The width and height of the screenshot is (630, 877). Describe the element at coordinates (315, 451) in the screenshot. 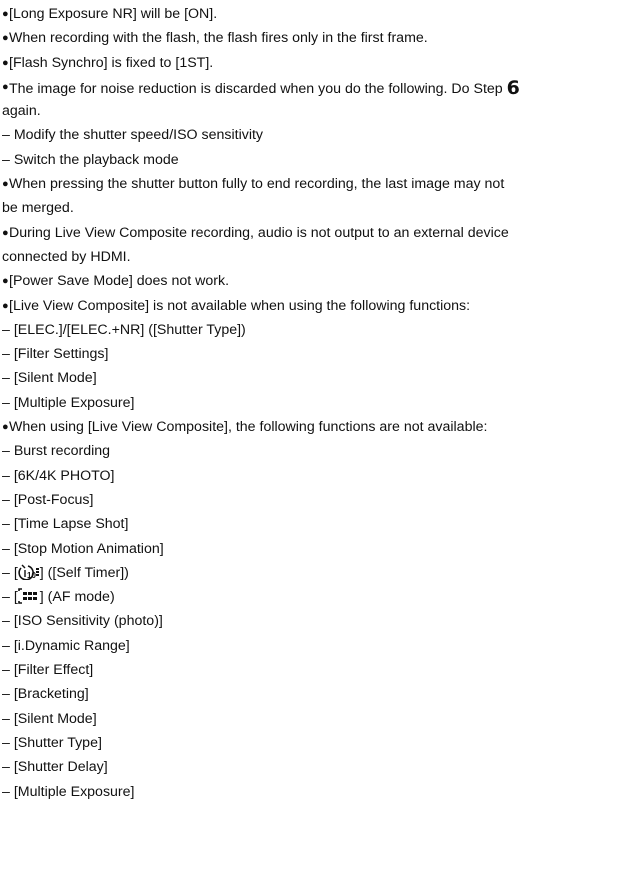

I see `sub-item: – Burst recording` at that location.